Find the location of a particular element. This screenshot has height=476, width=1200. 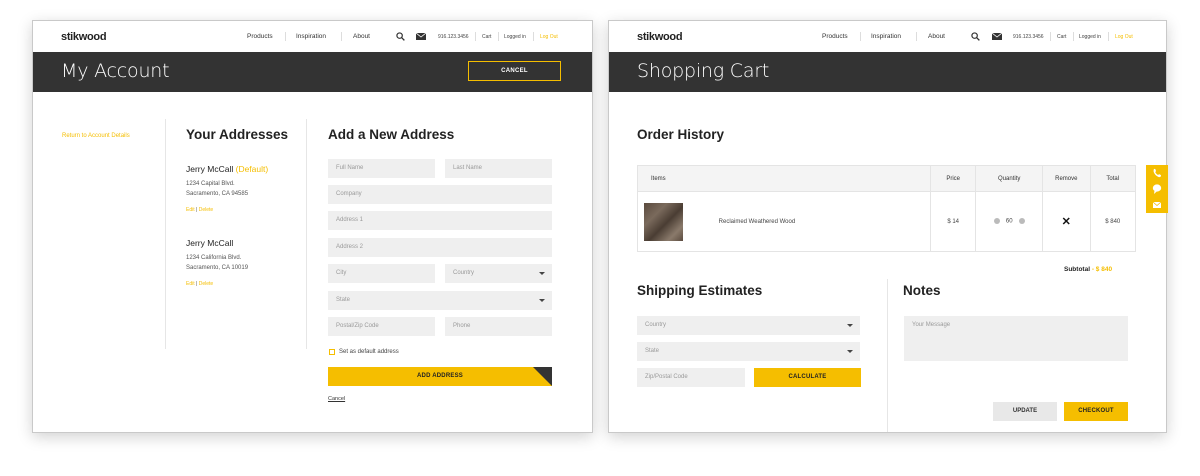

price-cell: $ 14 is located at coordinates (953, 221).